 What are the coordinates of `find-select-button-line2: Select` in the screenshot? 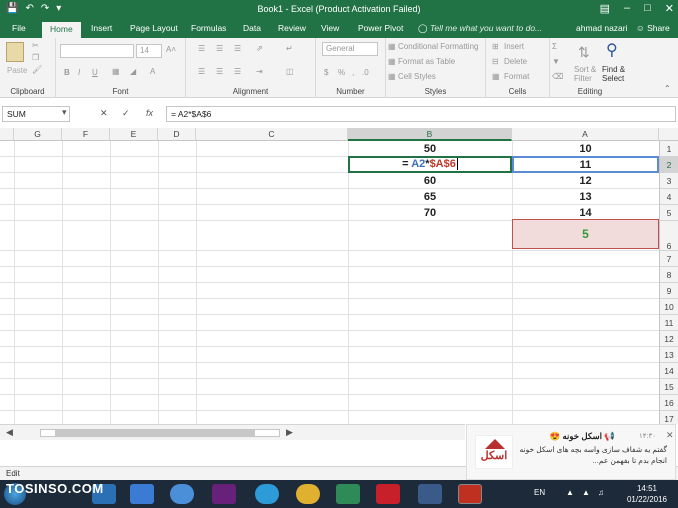 It's located at (613, 78).